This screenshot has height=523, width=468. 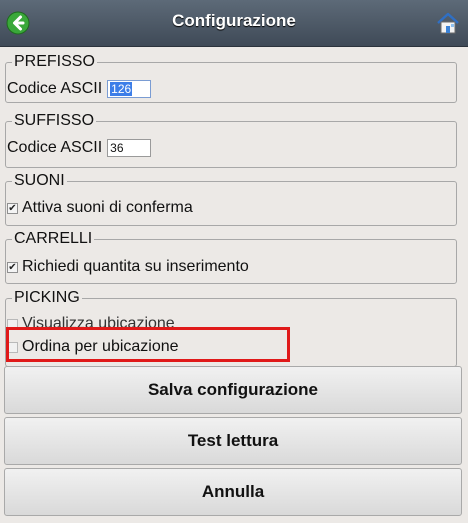 I want to click on carrelli-row: ✔ Richiedi quantita su inserimento, so click(x=128, y=267).